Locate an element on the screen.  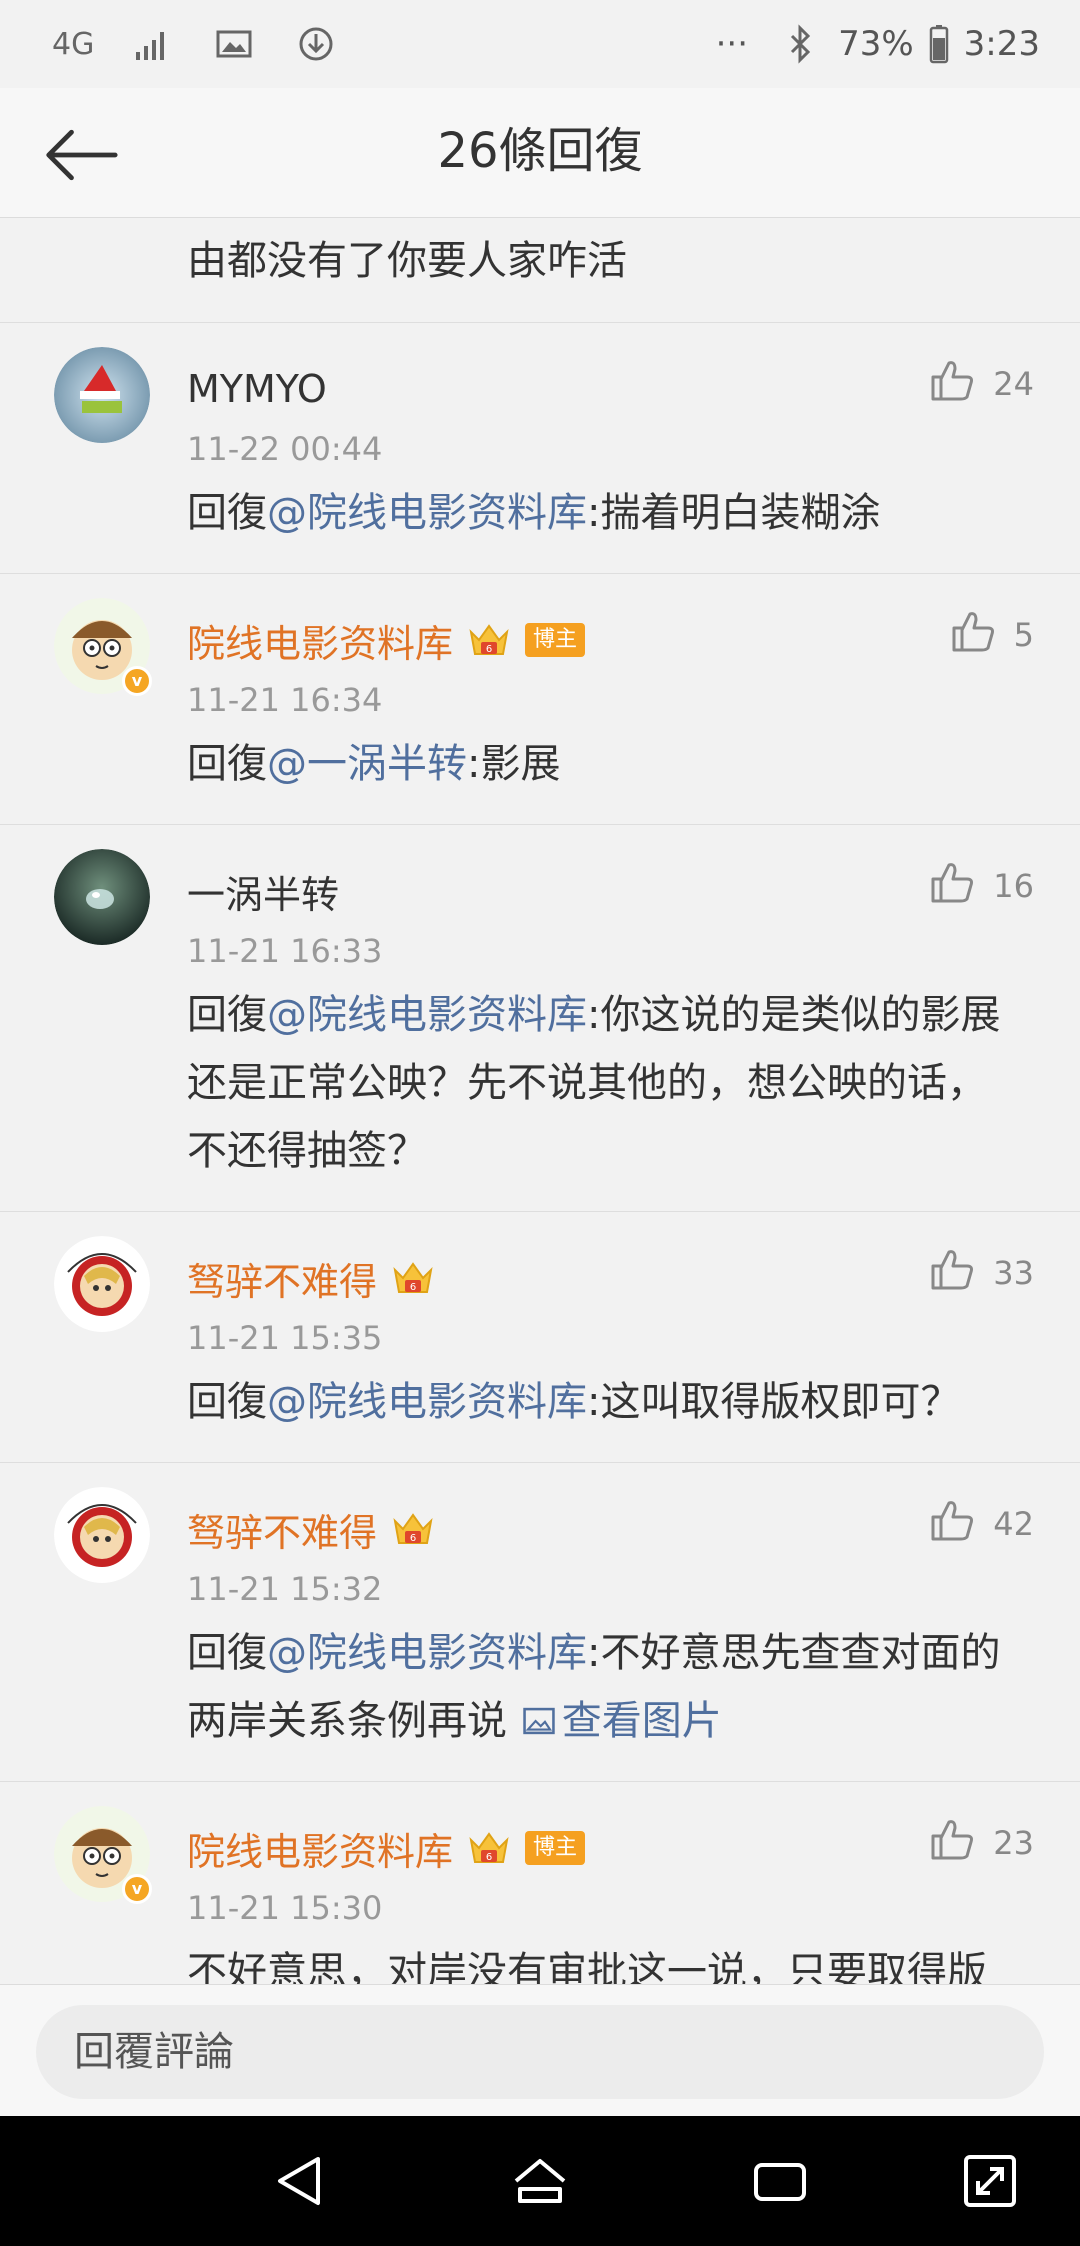
top-bar: 26條回復 is located at coordinates (540, 153).